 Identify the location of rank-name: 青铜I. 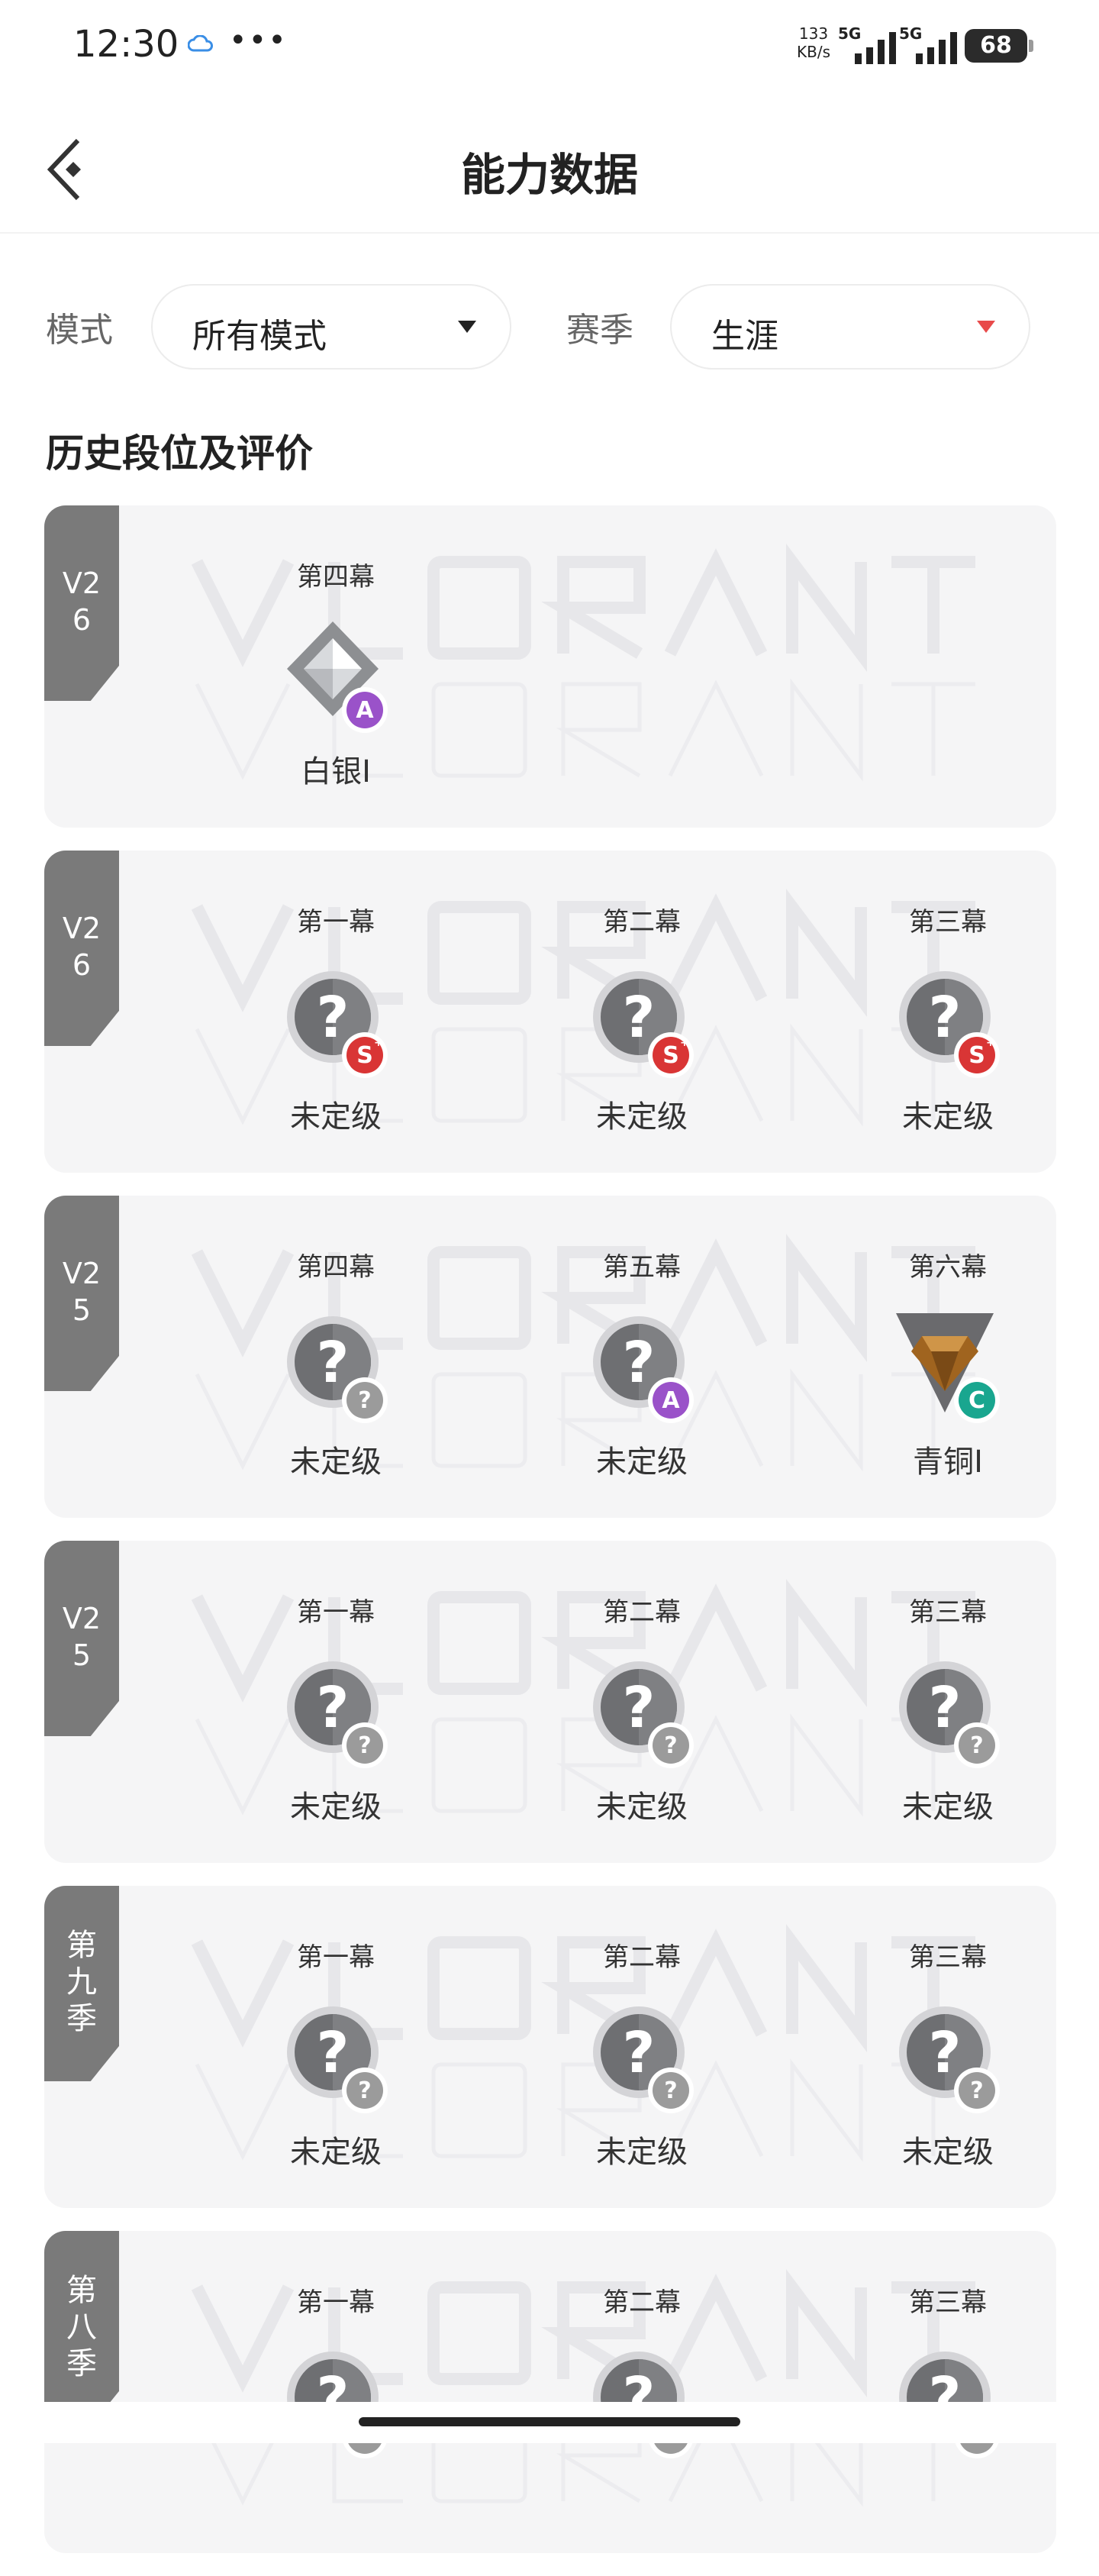
(948, 1462).